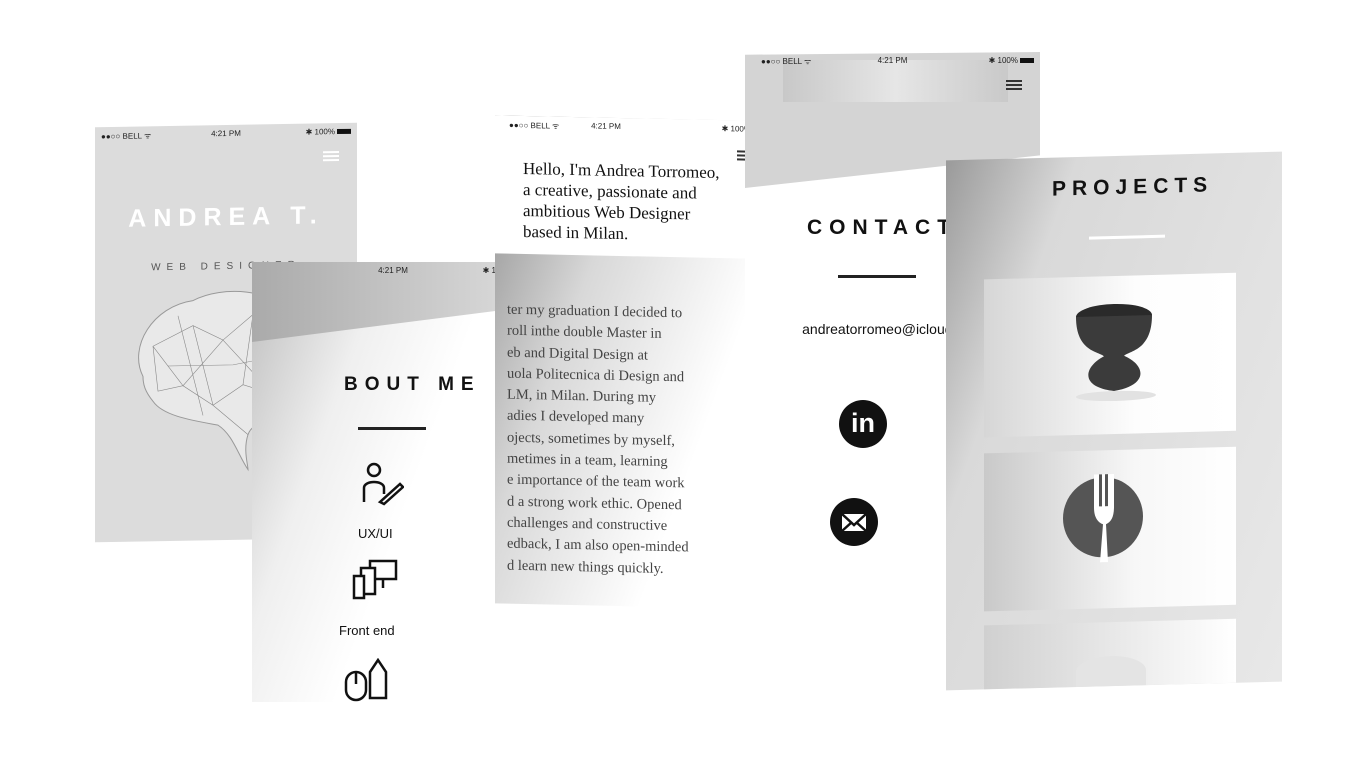  Describe the element at coordinates (393, 271) in the screenshot. I see `status-bar: 4:21 PM ✱ 100%` at that location.